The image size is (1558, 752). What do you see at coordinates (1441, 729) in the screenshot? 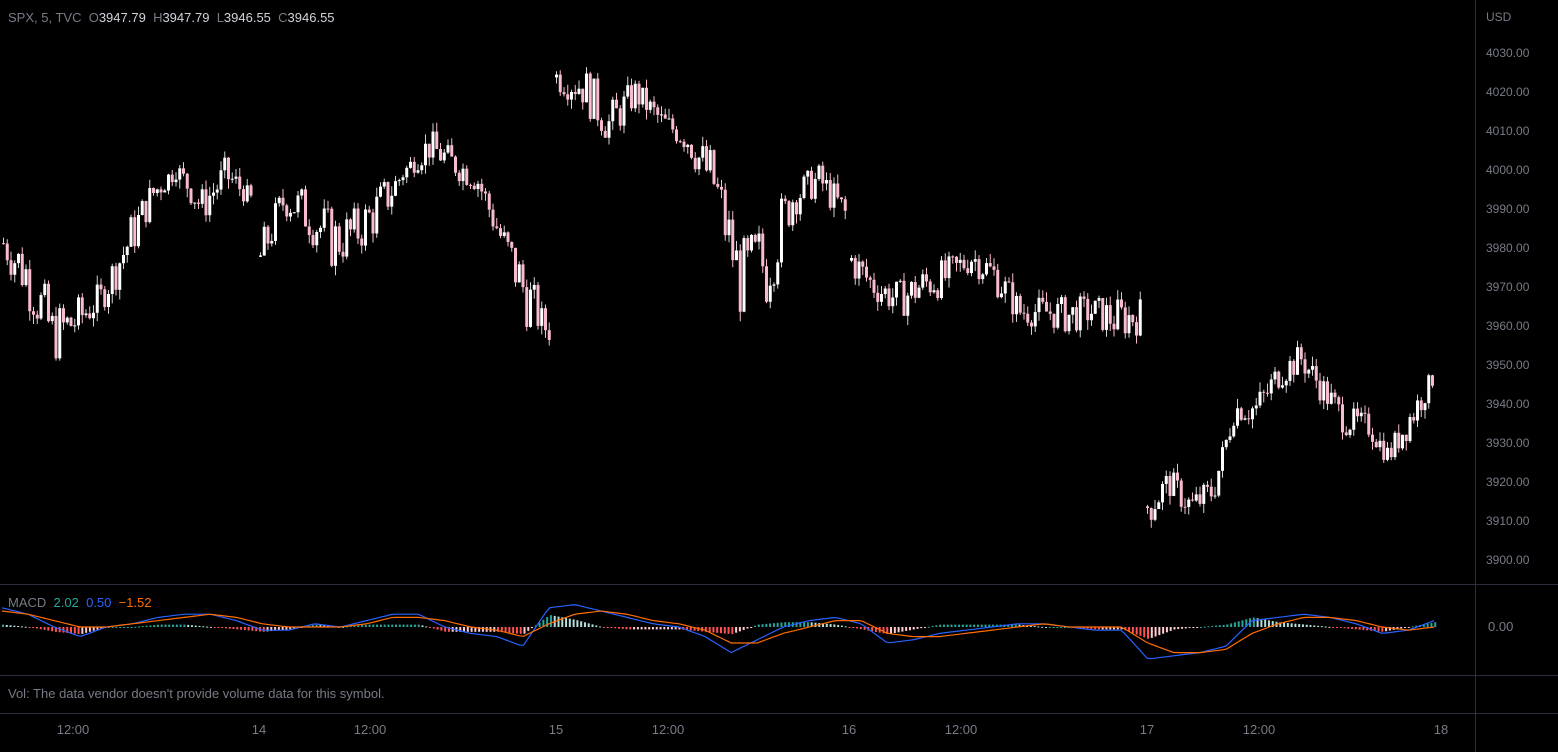
I see `time-tick-label: 18` at bounding box center [1441, 729].